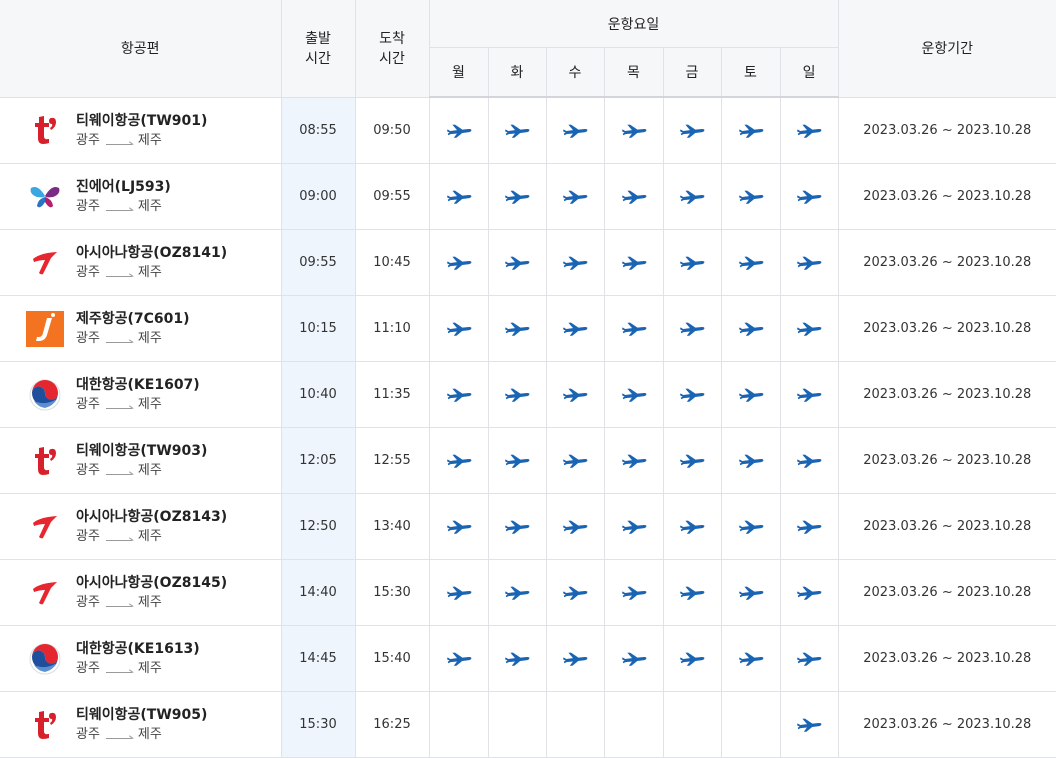 Image resolution: width=1056 pixels, height=758 pixels. What do you see at coordinates (318, 328) in the screenshot?
I see `departure-time: 10:15` at bounding box center [318, 328].